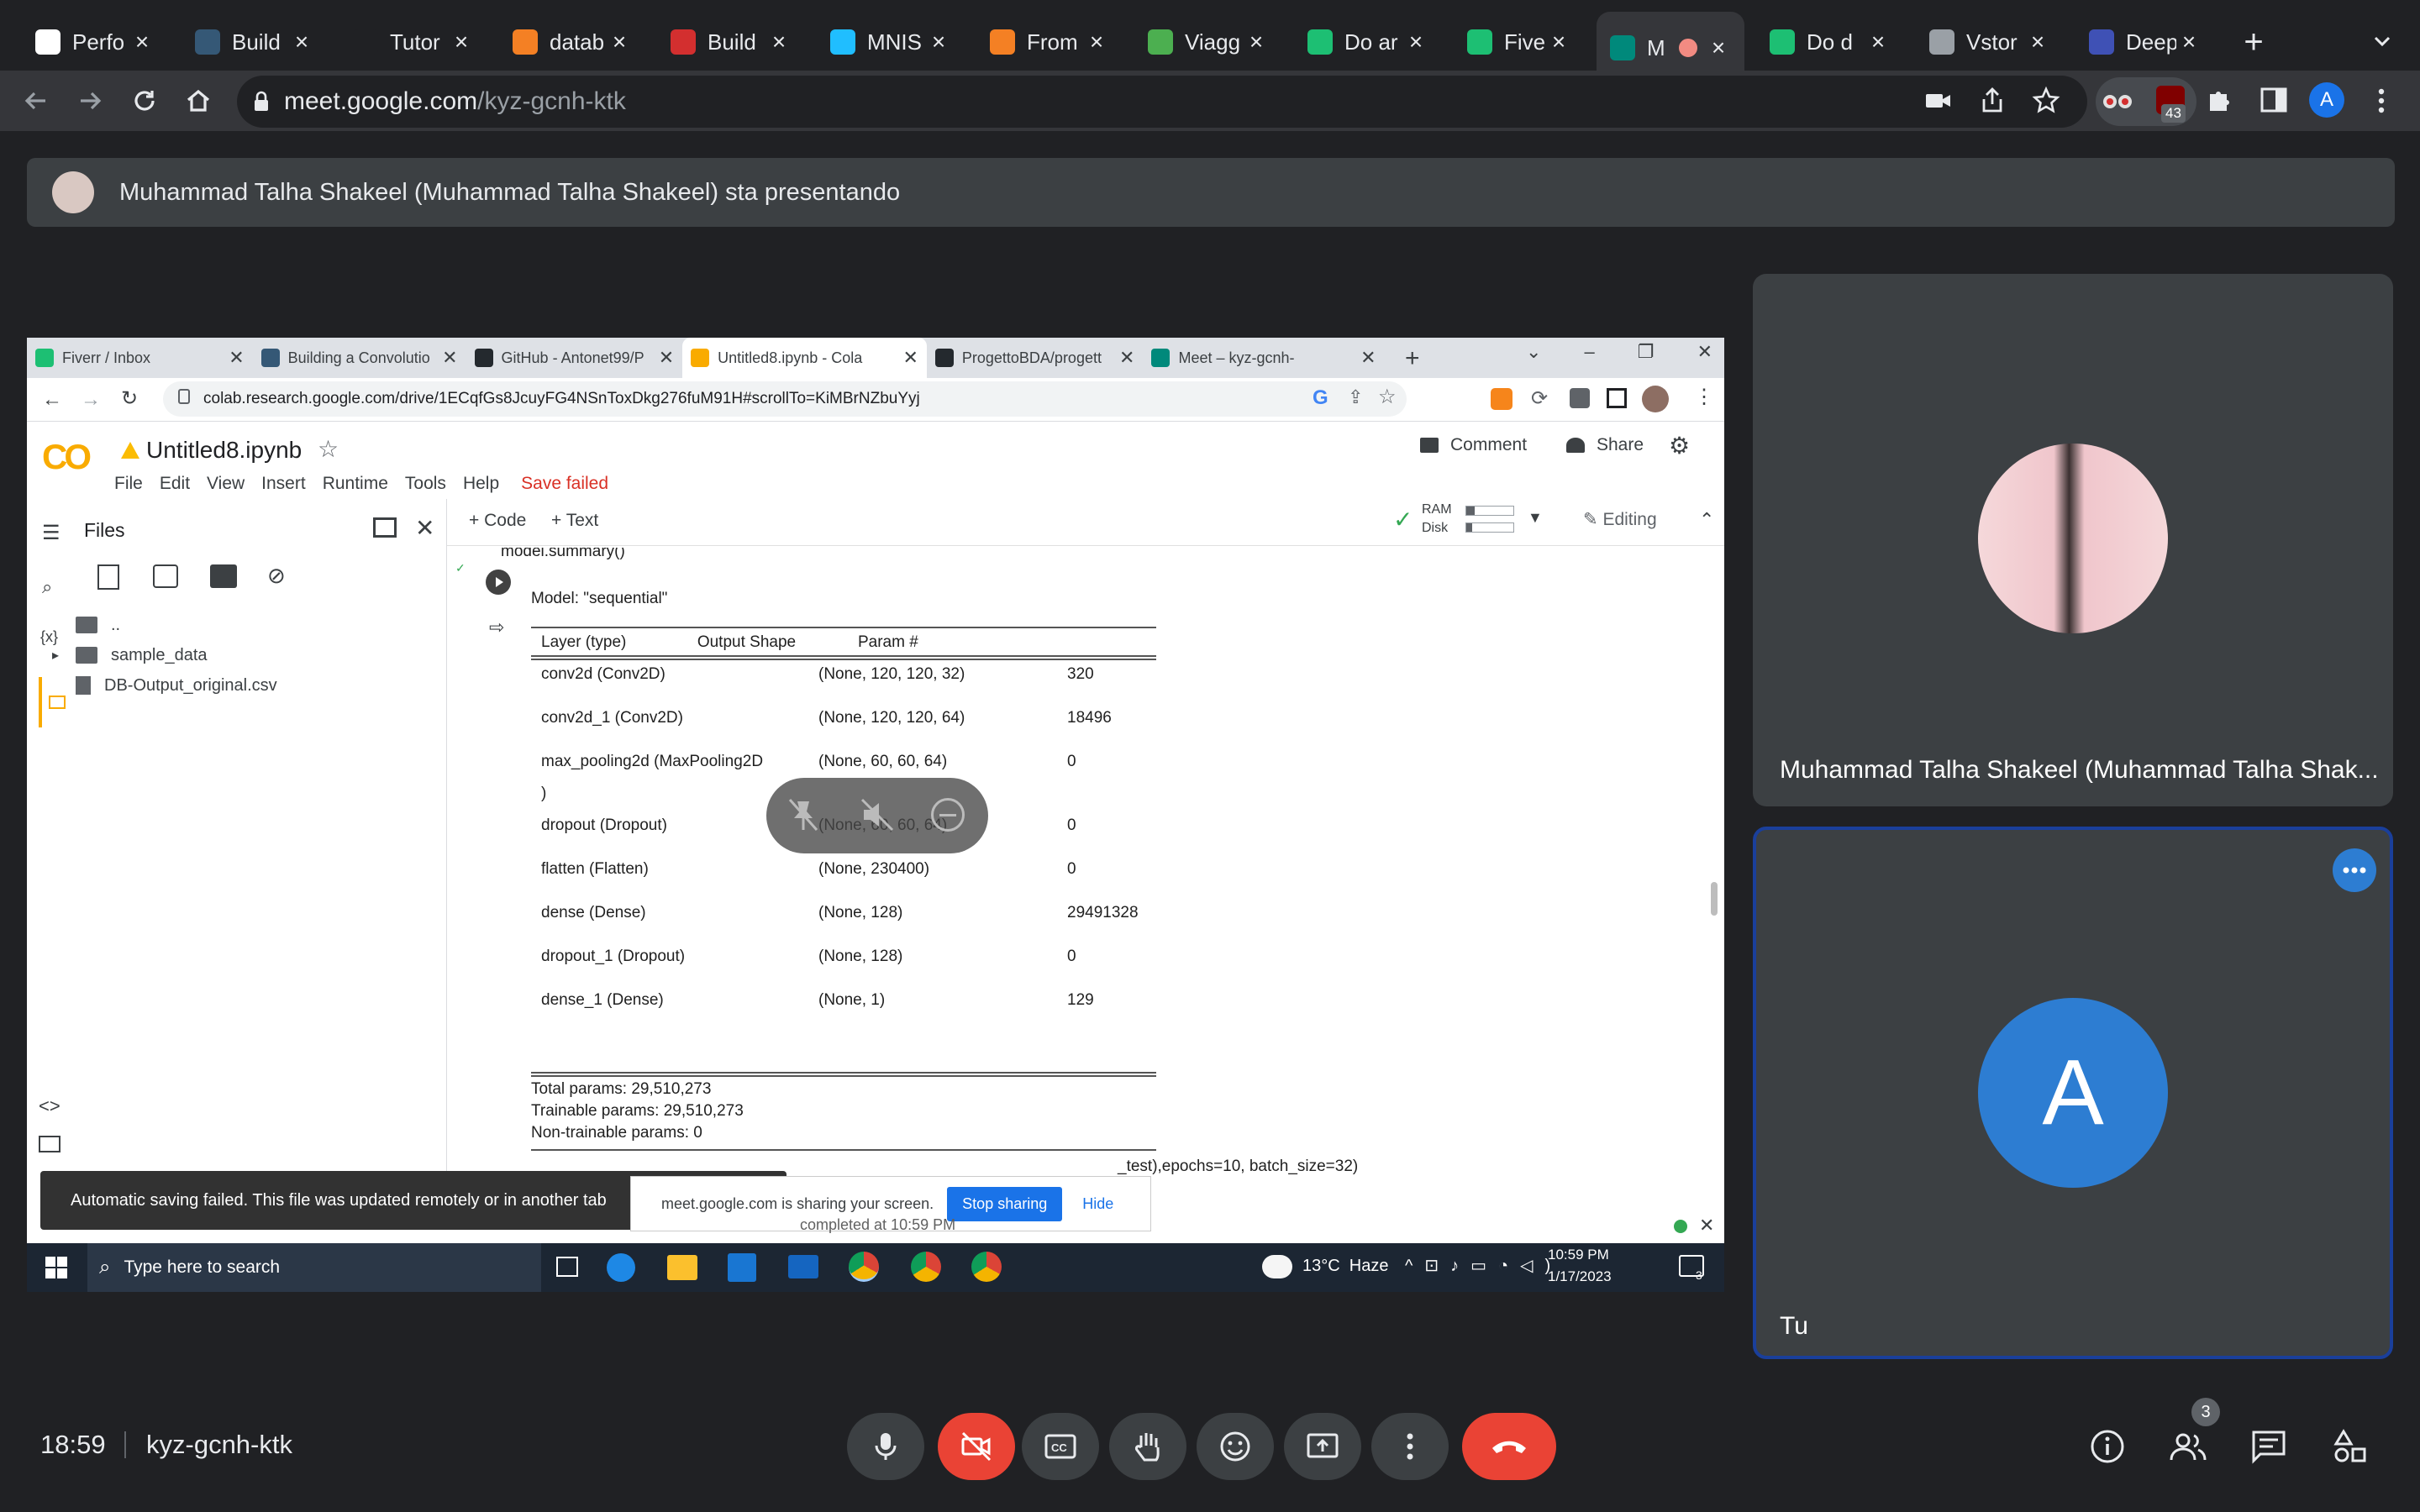  Describe the element at coordinates (1938, 100) in the screenshot. I see `camera-indicator-icon` at that location.